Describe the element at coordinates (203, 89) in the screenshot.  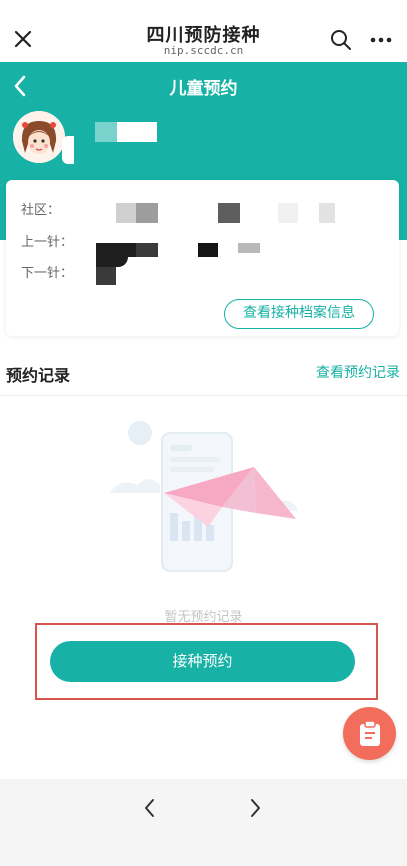
I see `page-title: 儿童预约` at that location.